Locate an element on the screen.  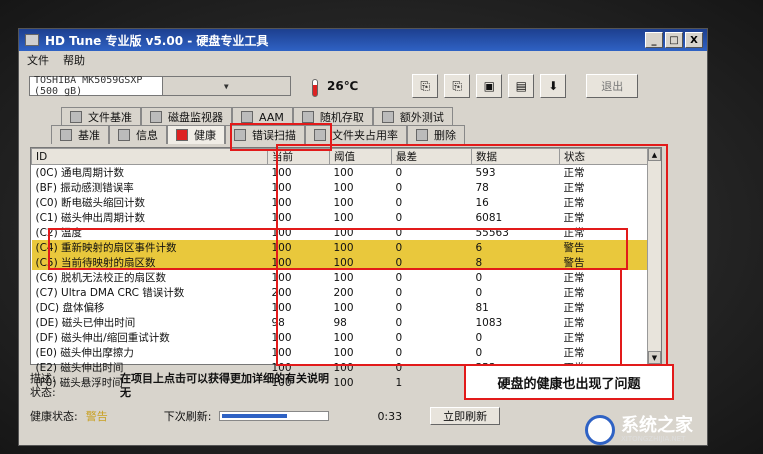
col-current: 当前 is located at coordinates (298, 156).